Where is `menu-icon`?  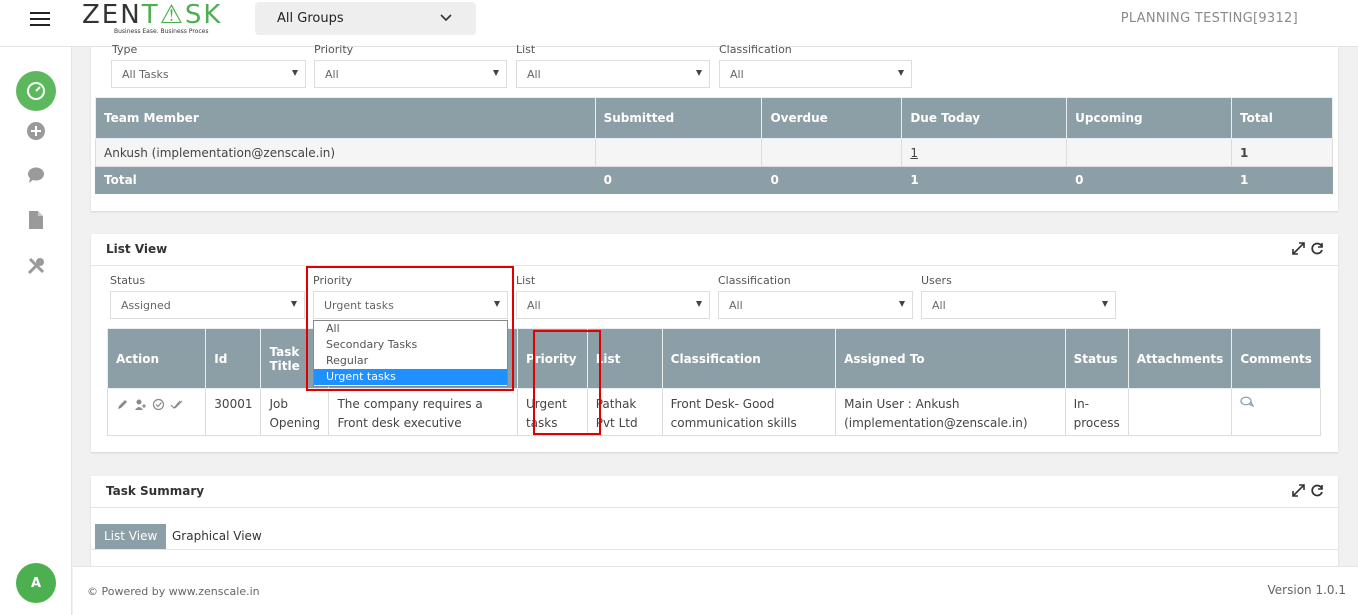
menu-icon is located at coordinates (40, 20).